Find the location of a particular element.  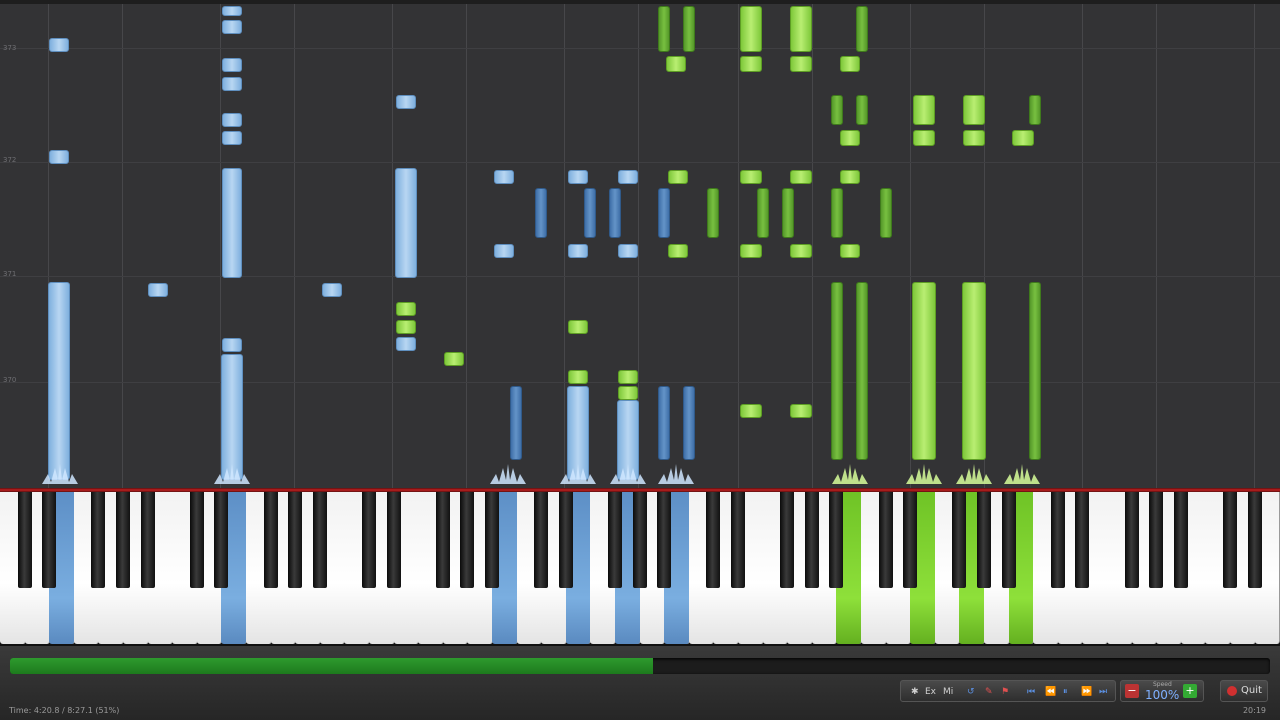

bookmark-icon: ⚑ is located at coordinates (1005, 692).